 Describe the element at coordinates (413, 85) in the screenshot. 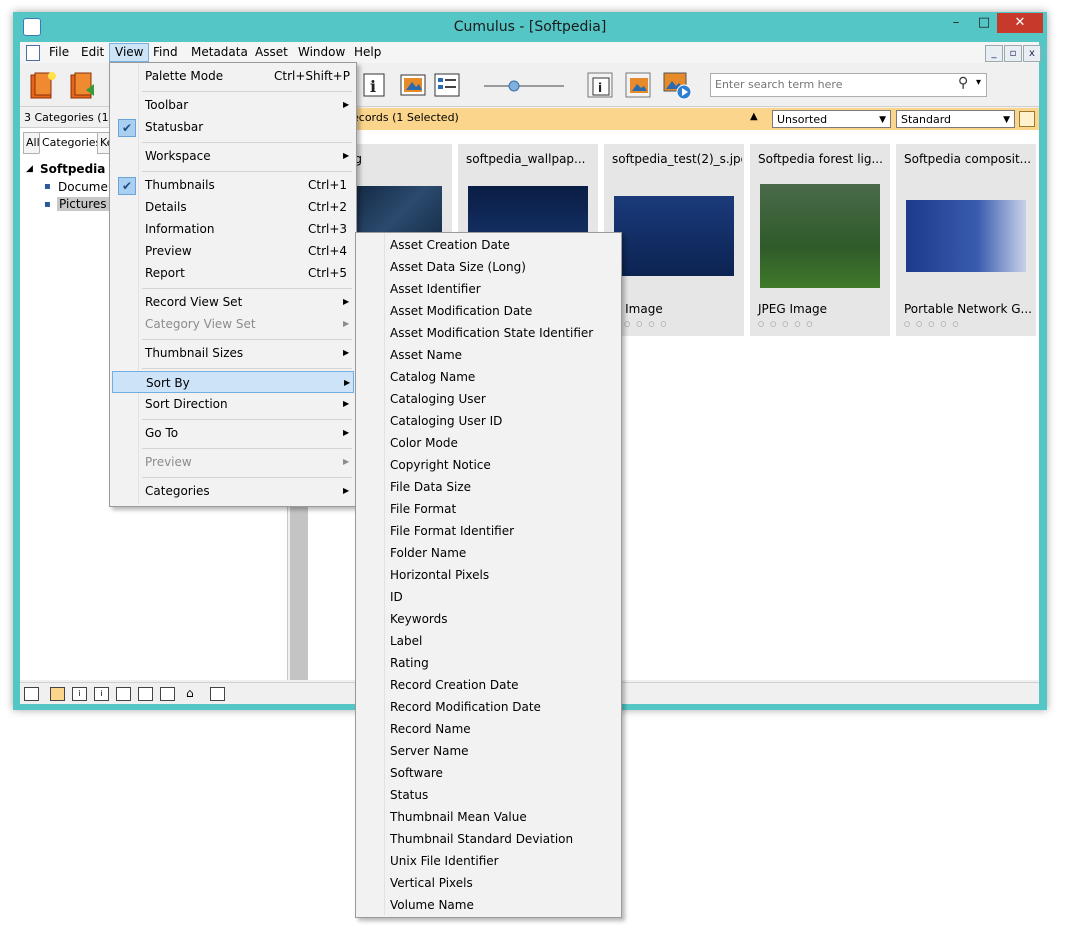

I see `preview-icon` at that location.